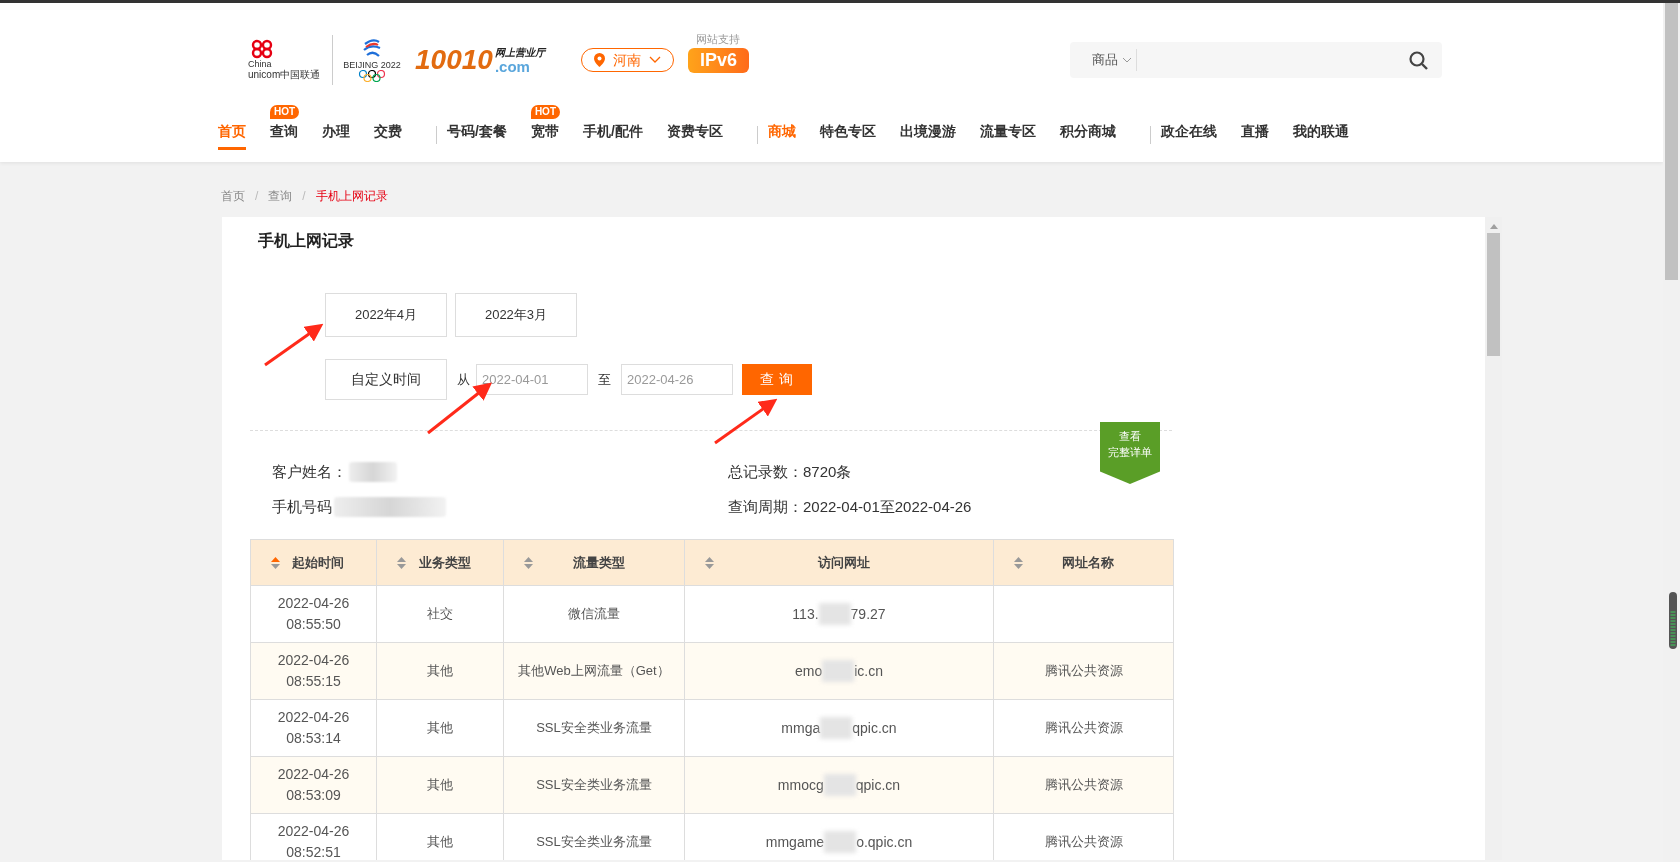 The width and height of the screenshot is (1680, 862). What do you see at coordinates (440, 562) in the screenshot?
I see `column-header: 业务类型` at bounding box center [440, 562].